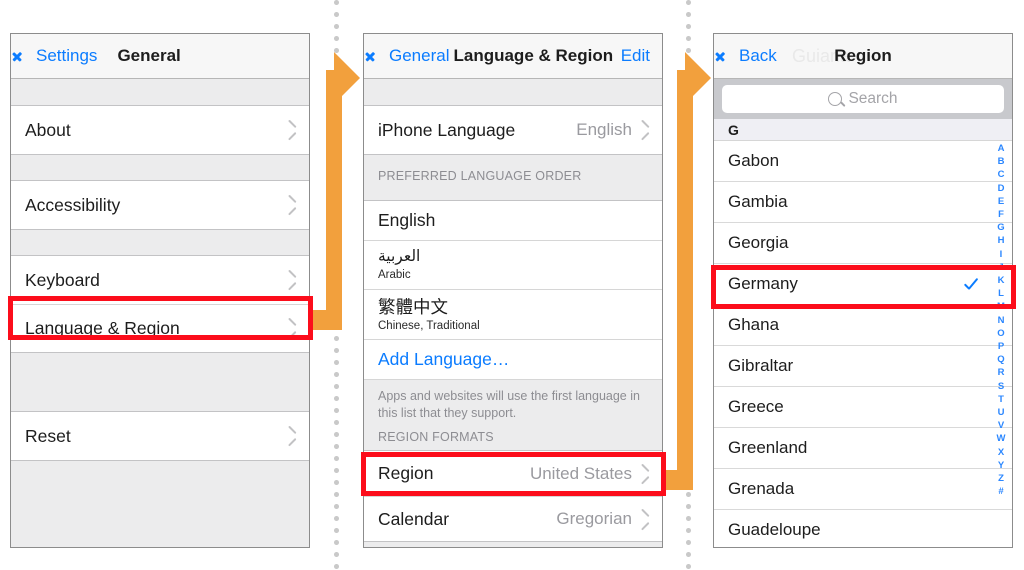 This screenshot has width=1024, height=570. Describe the element at coordinates (62, 279) in the screenshot. I see `row-keyboard-label: Keyboard` at that location.